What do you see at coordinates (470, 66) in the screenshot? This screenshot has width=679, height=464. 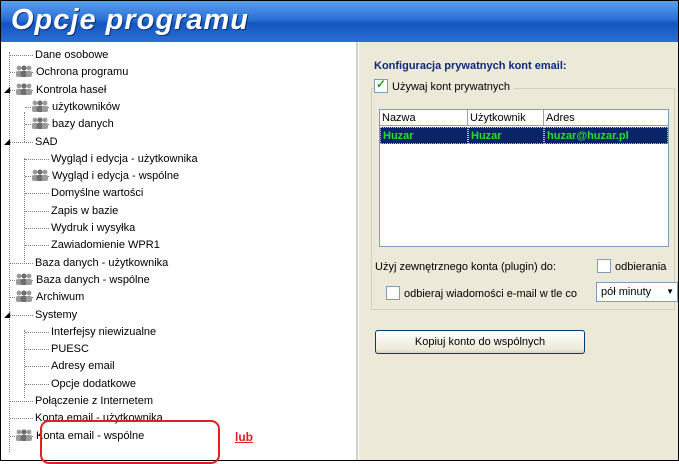 I see `config-title: Konfiguracja prywatnych kont email:` at bounding box center [470, 66].